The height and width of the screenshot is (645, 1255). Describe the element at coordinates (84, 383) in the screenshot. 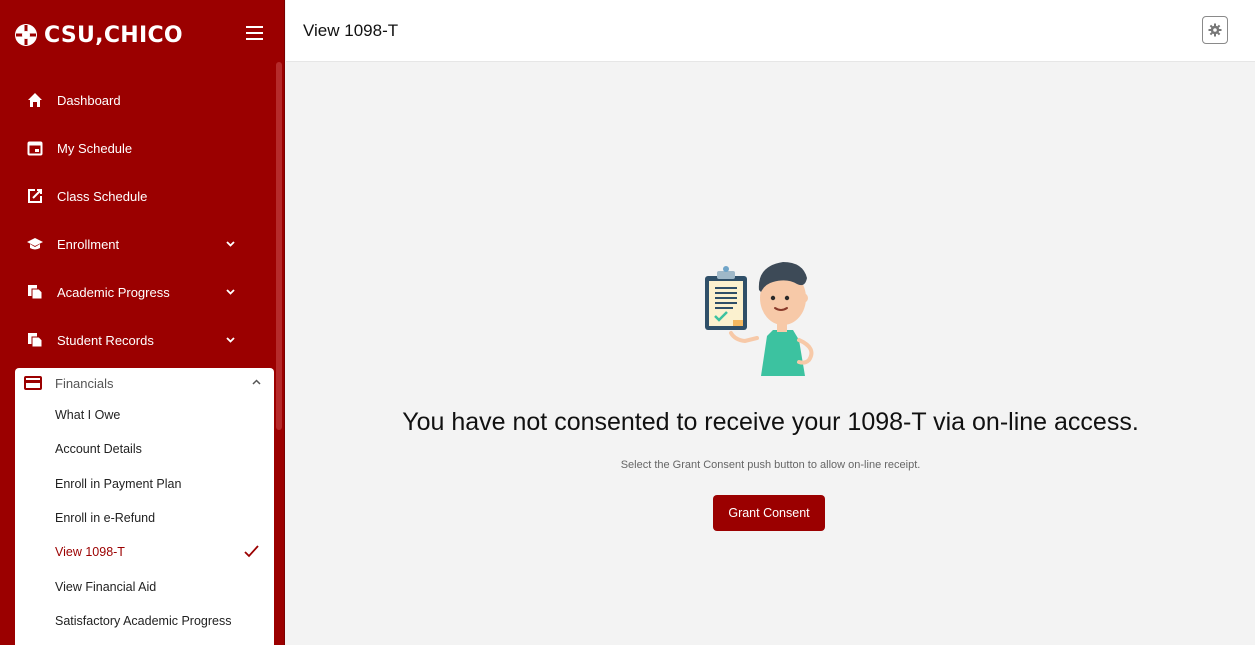

I see `sidebar-item-label: Financials` at that location.